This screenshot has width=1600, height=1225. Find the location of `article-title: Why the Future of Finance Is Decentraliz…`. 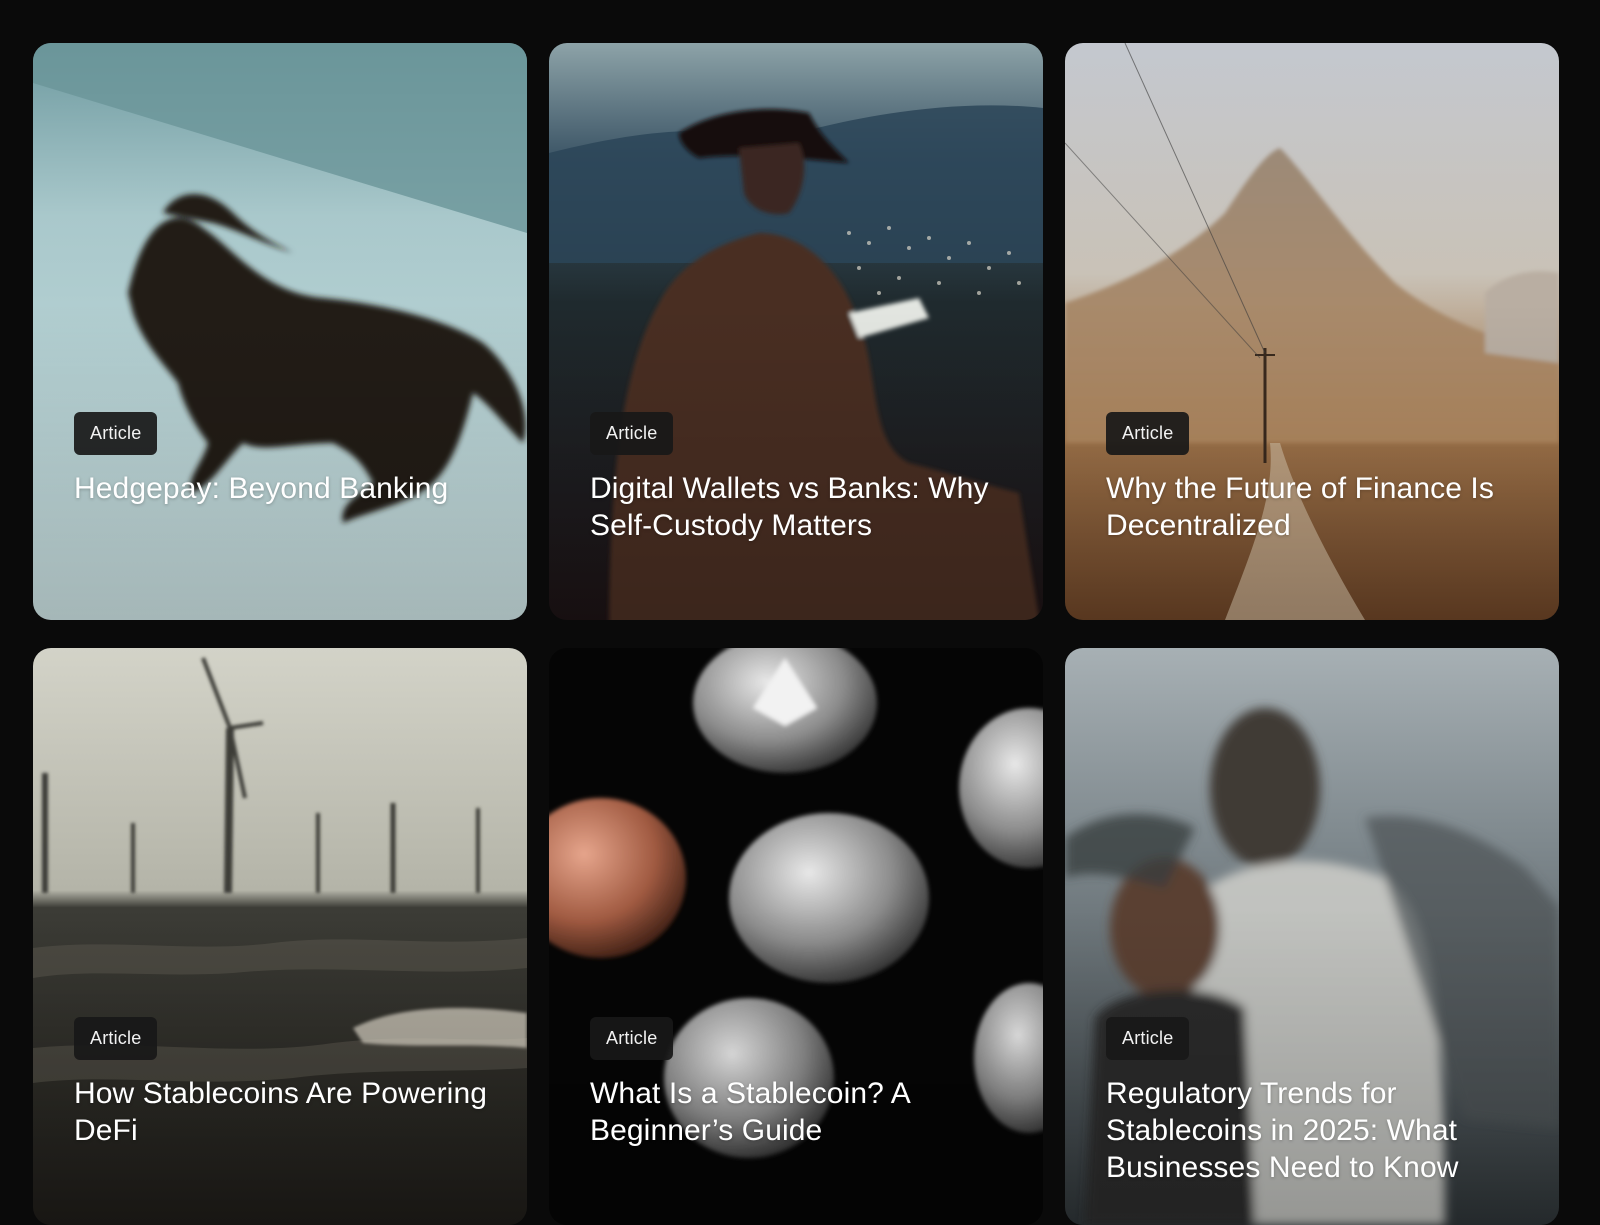

article-title: Why the Future of Finance Is Decentraliz… is located at coordinates (1317, 507).